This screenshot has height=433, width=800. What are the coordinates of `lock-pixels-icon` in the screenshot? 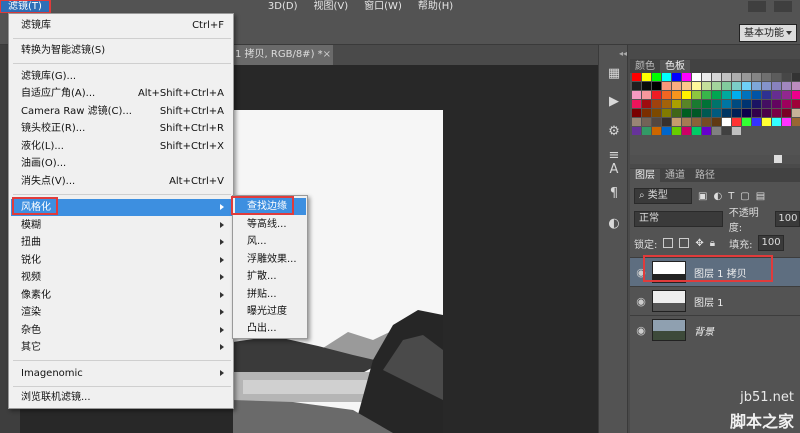 It's located at (684, 243).